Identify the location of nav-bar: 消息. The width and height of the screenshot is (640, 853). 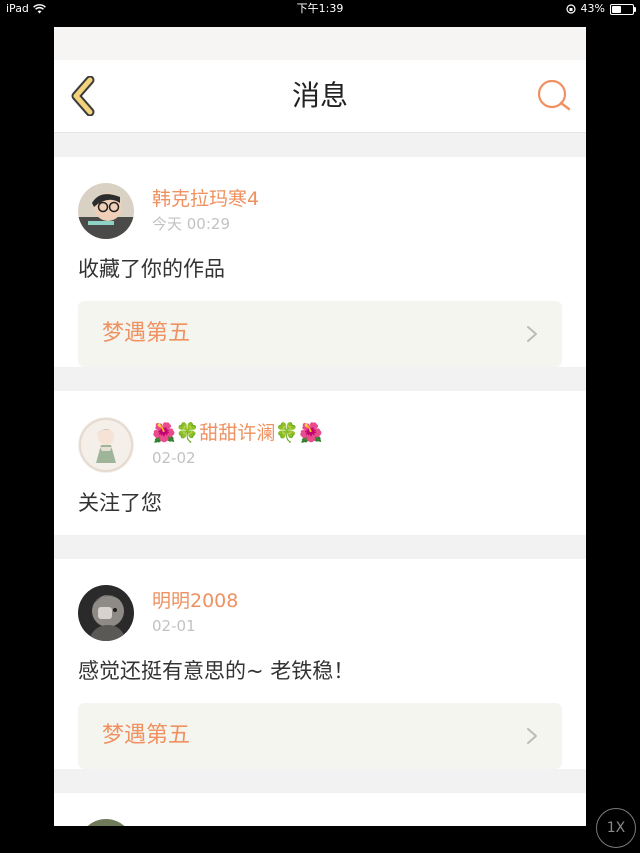
(320, 96).